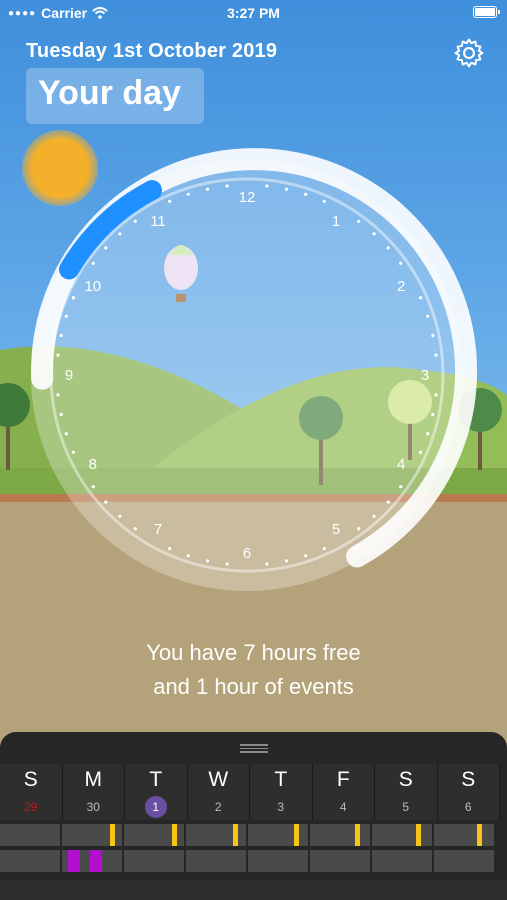 This screenshot has width=507, height=900. I want to click on day-letter: F, so click(343, 779).